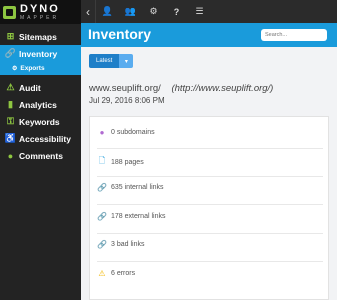  I want to click on sidebar-item-comments: ● Comments, so click(40, 155).